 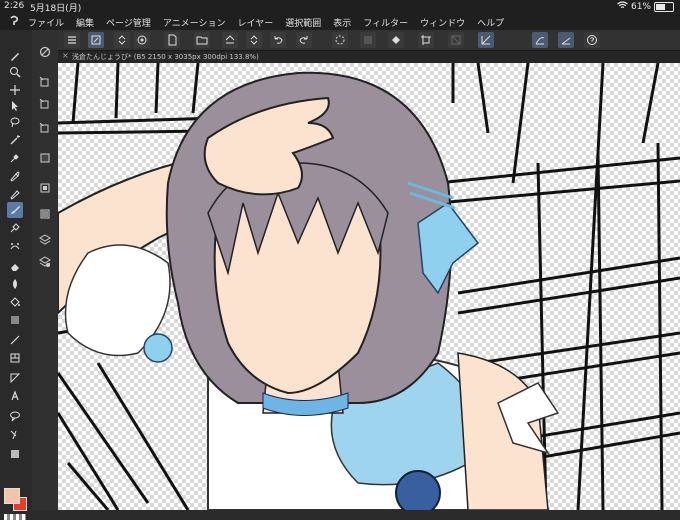 What do you see at coordinates (442, 22) in the screenshot?
I see `menu-item: ウィンドウ` at bounding box center [442, 22].